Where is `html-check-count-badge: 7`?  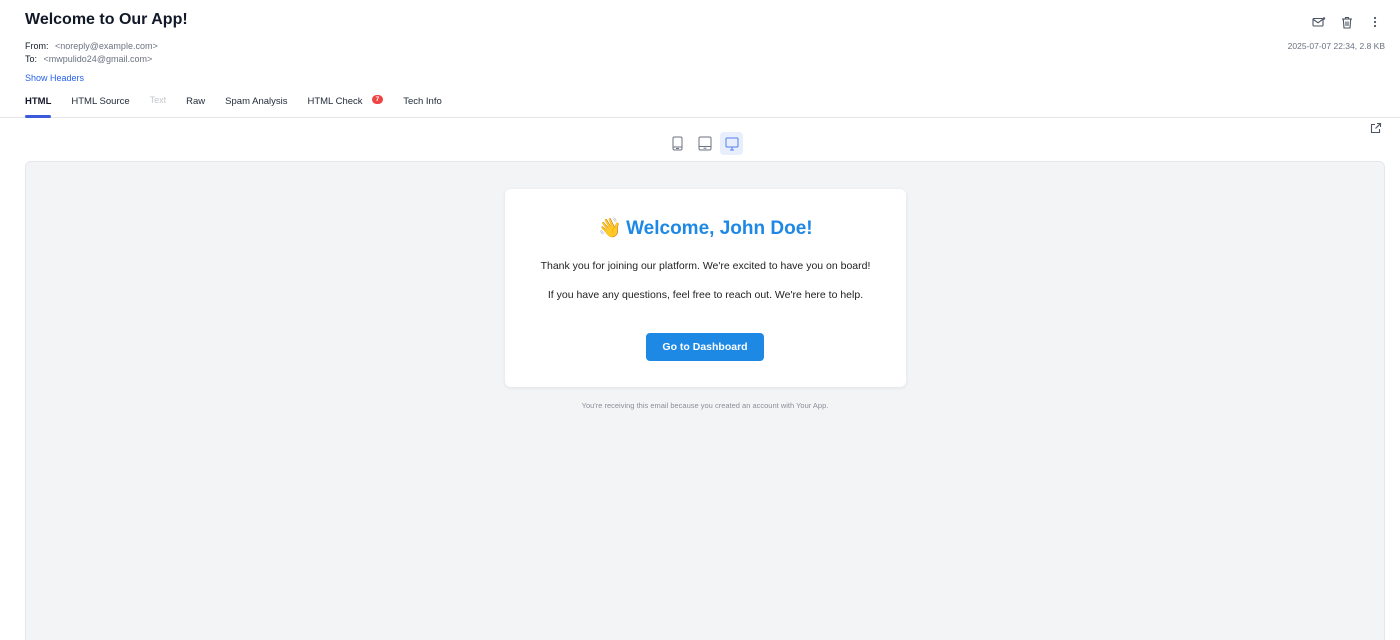
html-check-count-badge: 7 is located at coordinates (377, 99).